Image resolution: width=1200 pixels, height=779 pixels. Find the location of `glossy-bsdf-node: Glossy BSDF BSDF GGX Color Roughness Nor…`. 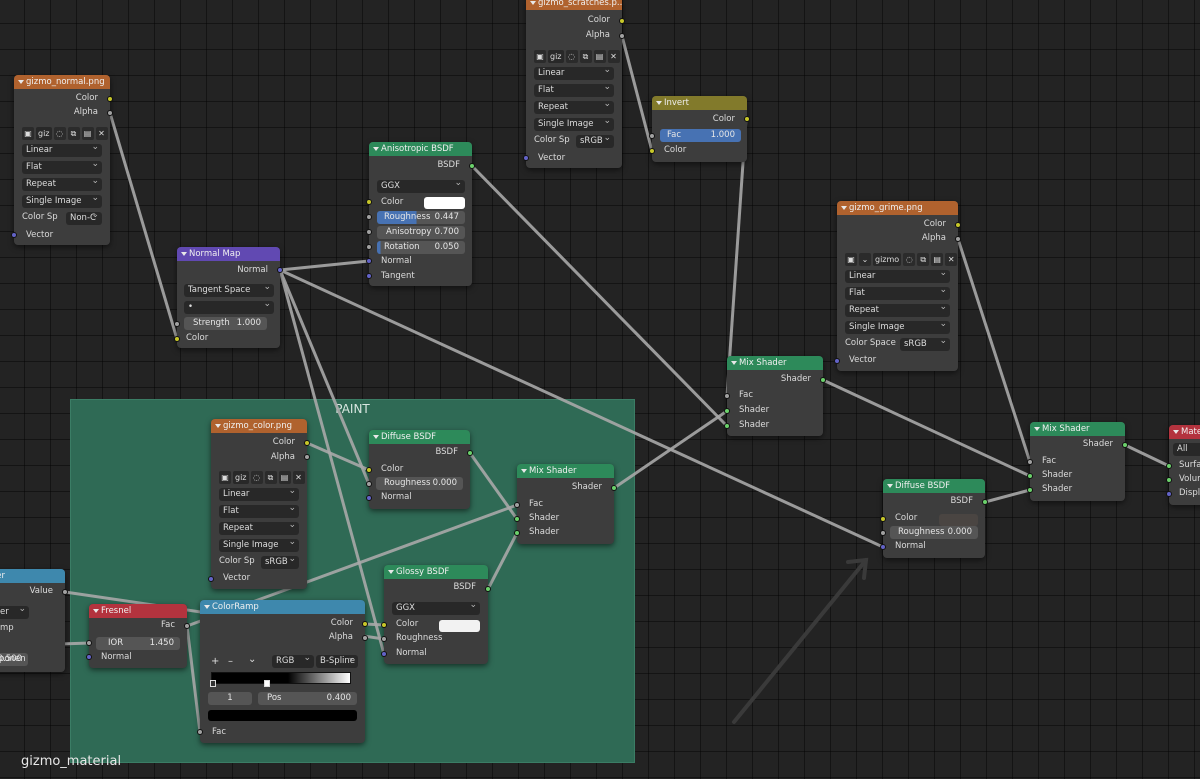

glossy-bsdf-node: Glossy BSDF BSDF GGX Color Roughness Nor… is located at coordinates (436, 614).